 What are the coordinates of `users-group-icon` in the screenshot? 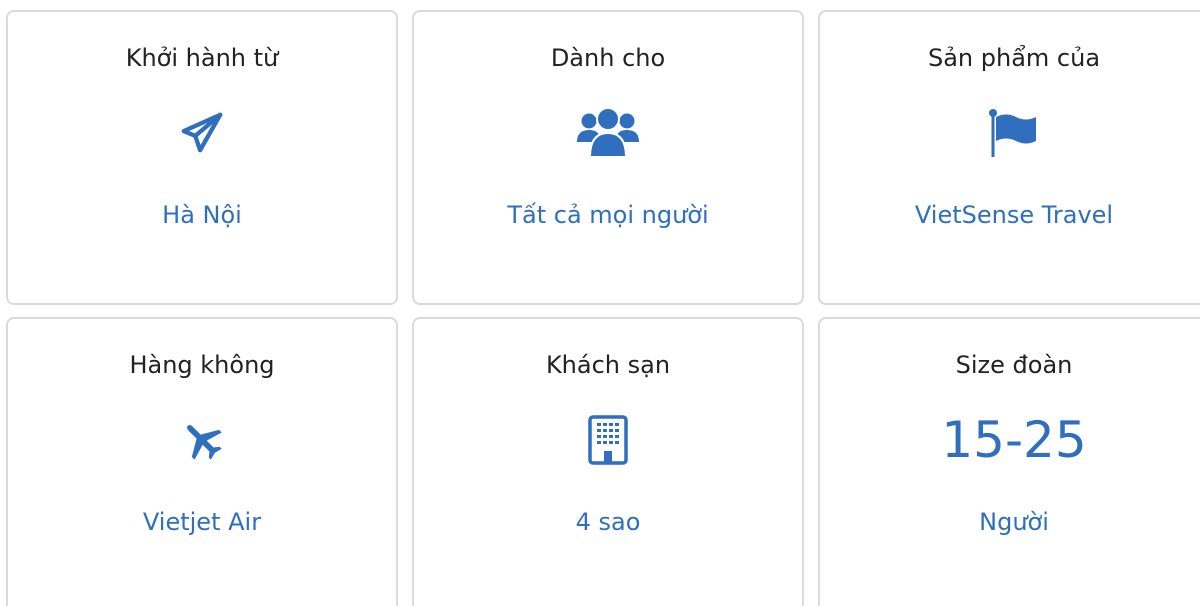 It's located at (608, 133).